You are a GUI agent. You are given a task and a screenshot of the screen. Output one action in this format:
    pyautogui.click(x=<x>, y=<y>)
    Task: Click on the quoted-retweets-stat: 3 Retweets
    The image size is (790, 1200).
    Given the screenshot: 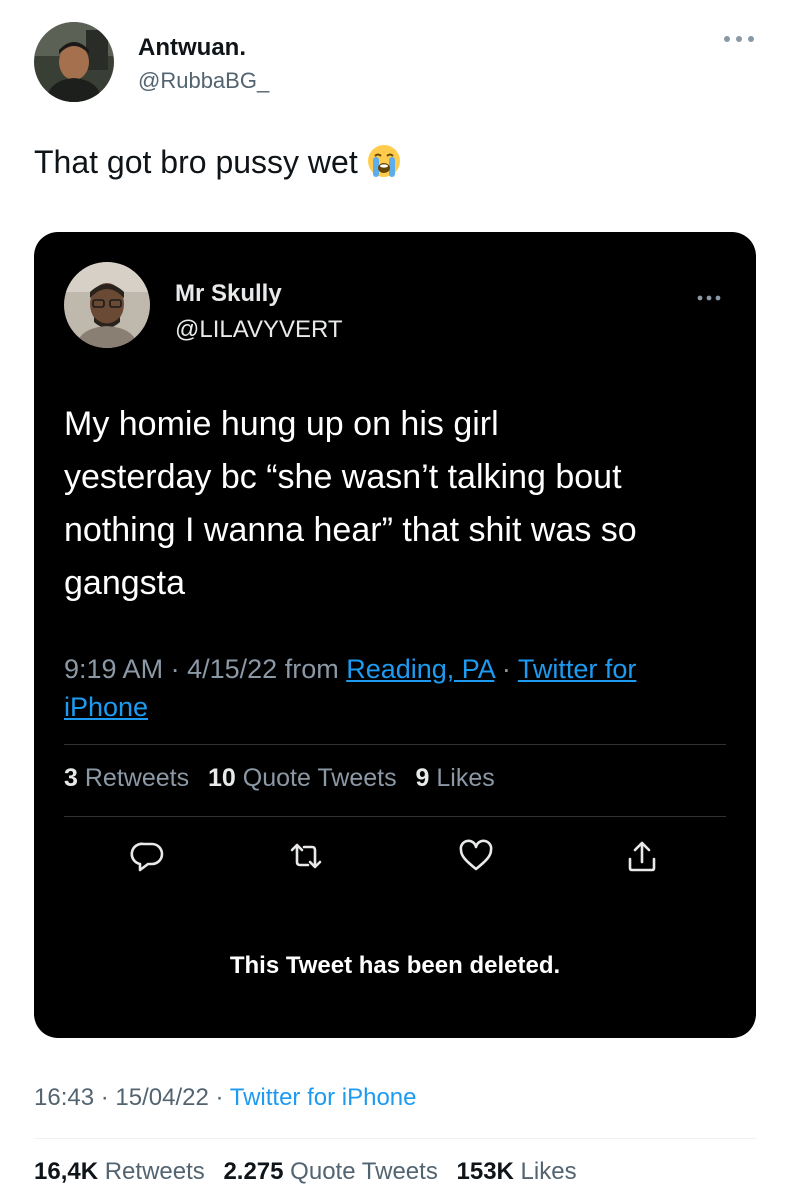 What is the action you would take?
    pyautogui.click(x=126, y=778)
    